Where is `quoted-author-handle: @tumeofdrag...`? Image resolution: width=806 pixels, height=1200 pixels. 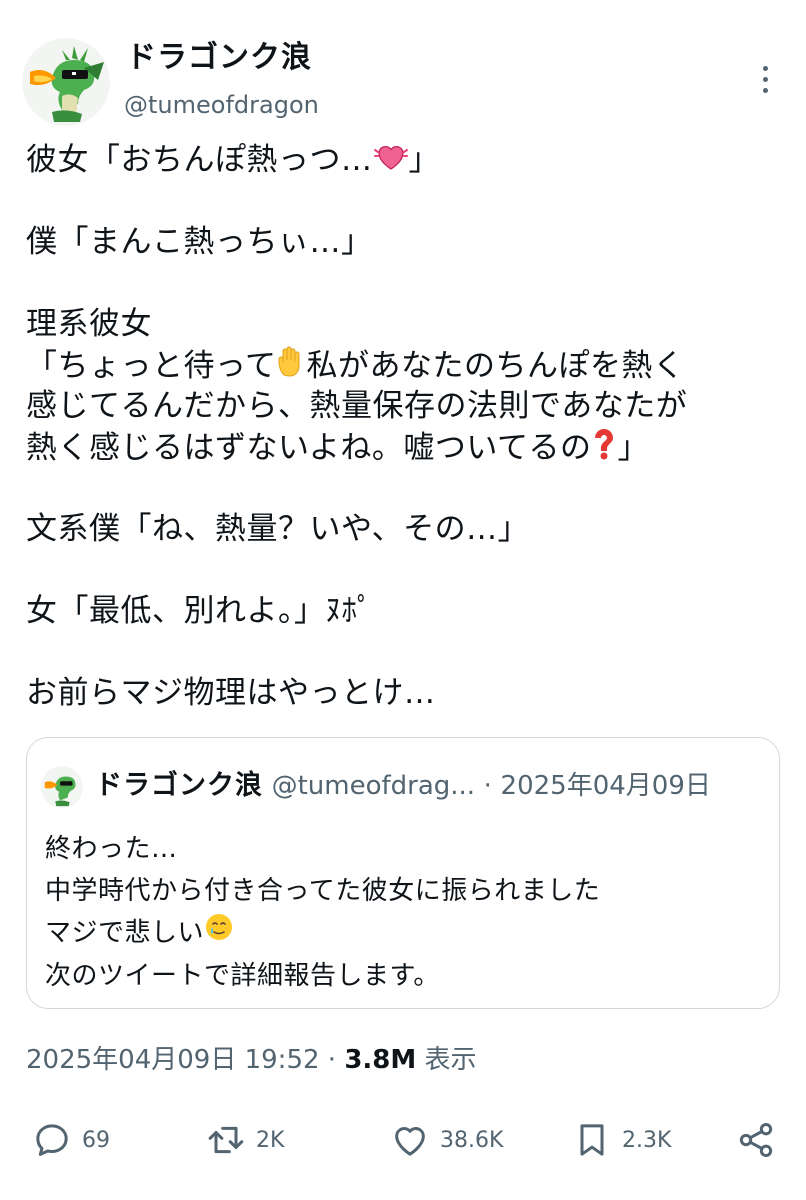
quoted-author-handle: @tumeofdrag... is located at coordinates (373, 786).